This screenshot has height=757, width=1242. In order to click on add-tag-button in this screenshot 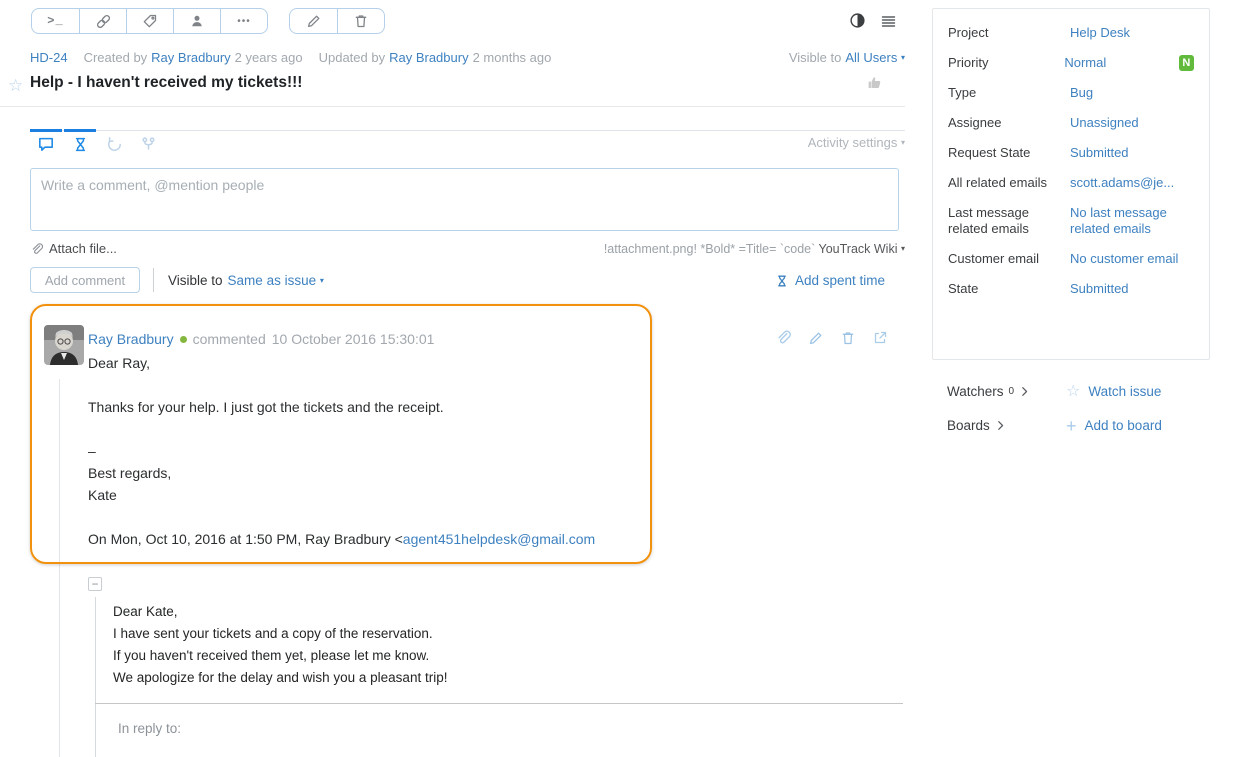, I will do `click(149, 21)`.